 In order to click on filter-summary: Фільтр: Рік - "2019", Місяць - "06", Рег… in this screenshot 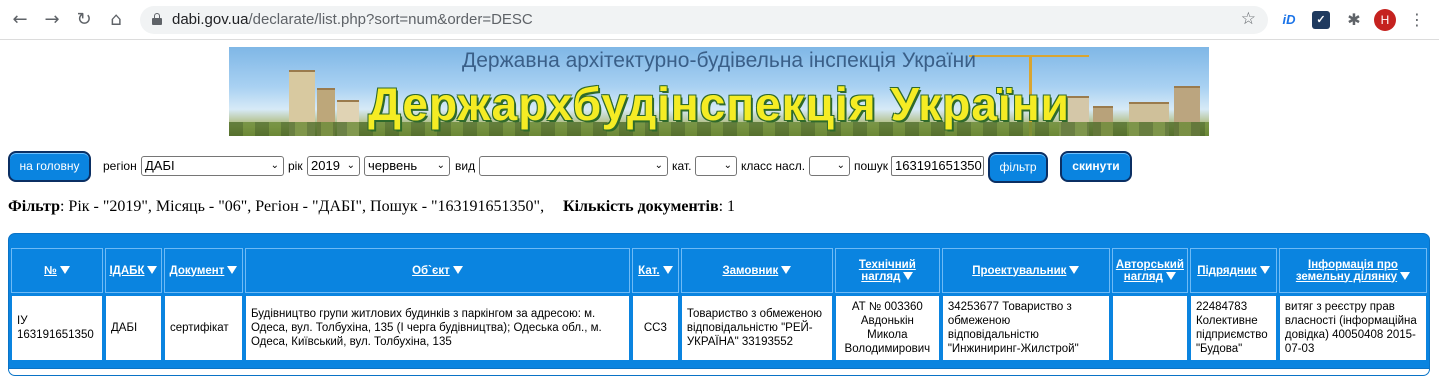, I will do `click(276, 207)`.